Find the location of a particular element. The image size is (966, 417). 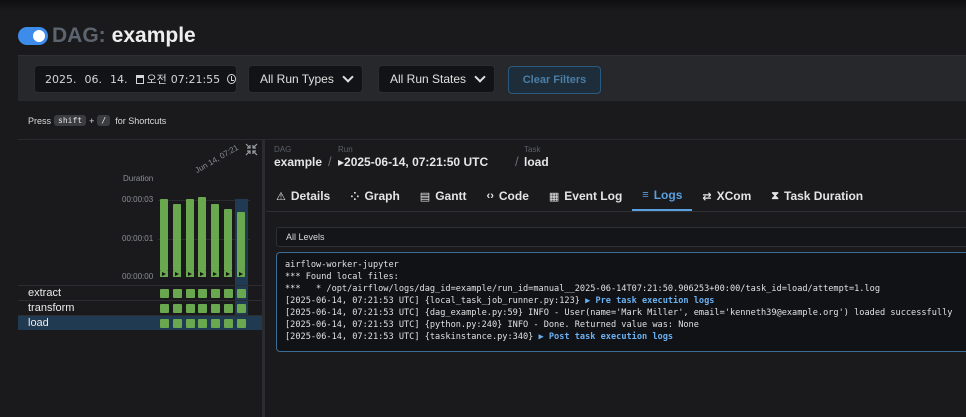

shortcuts-plus: + is located at coordinates (92, 120).